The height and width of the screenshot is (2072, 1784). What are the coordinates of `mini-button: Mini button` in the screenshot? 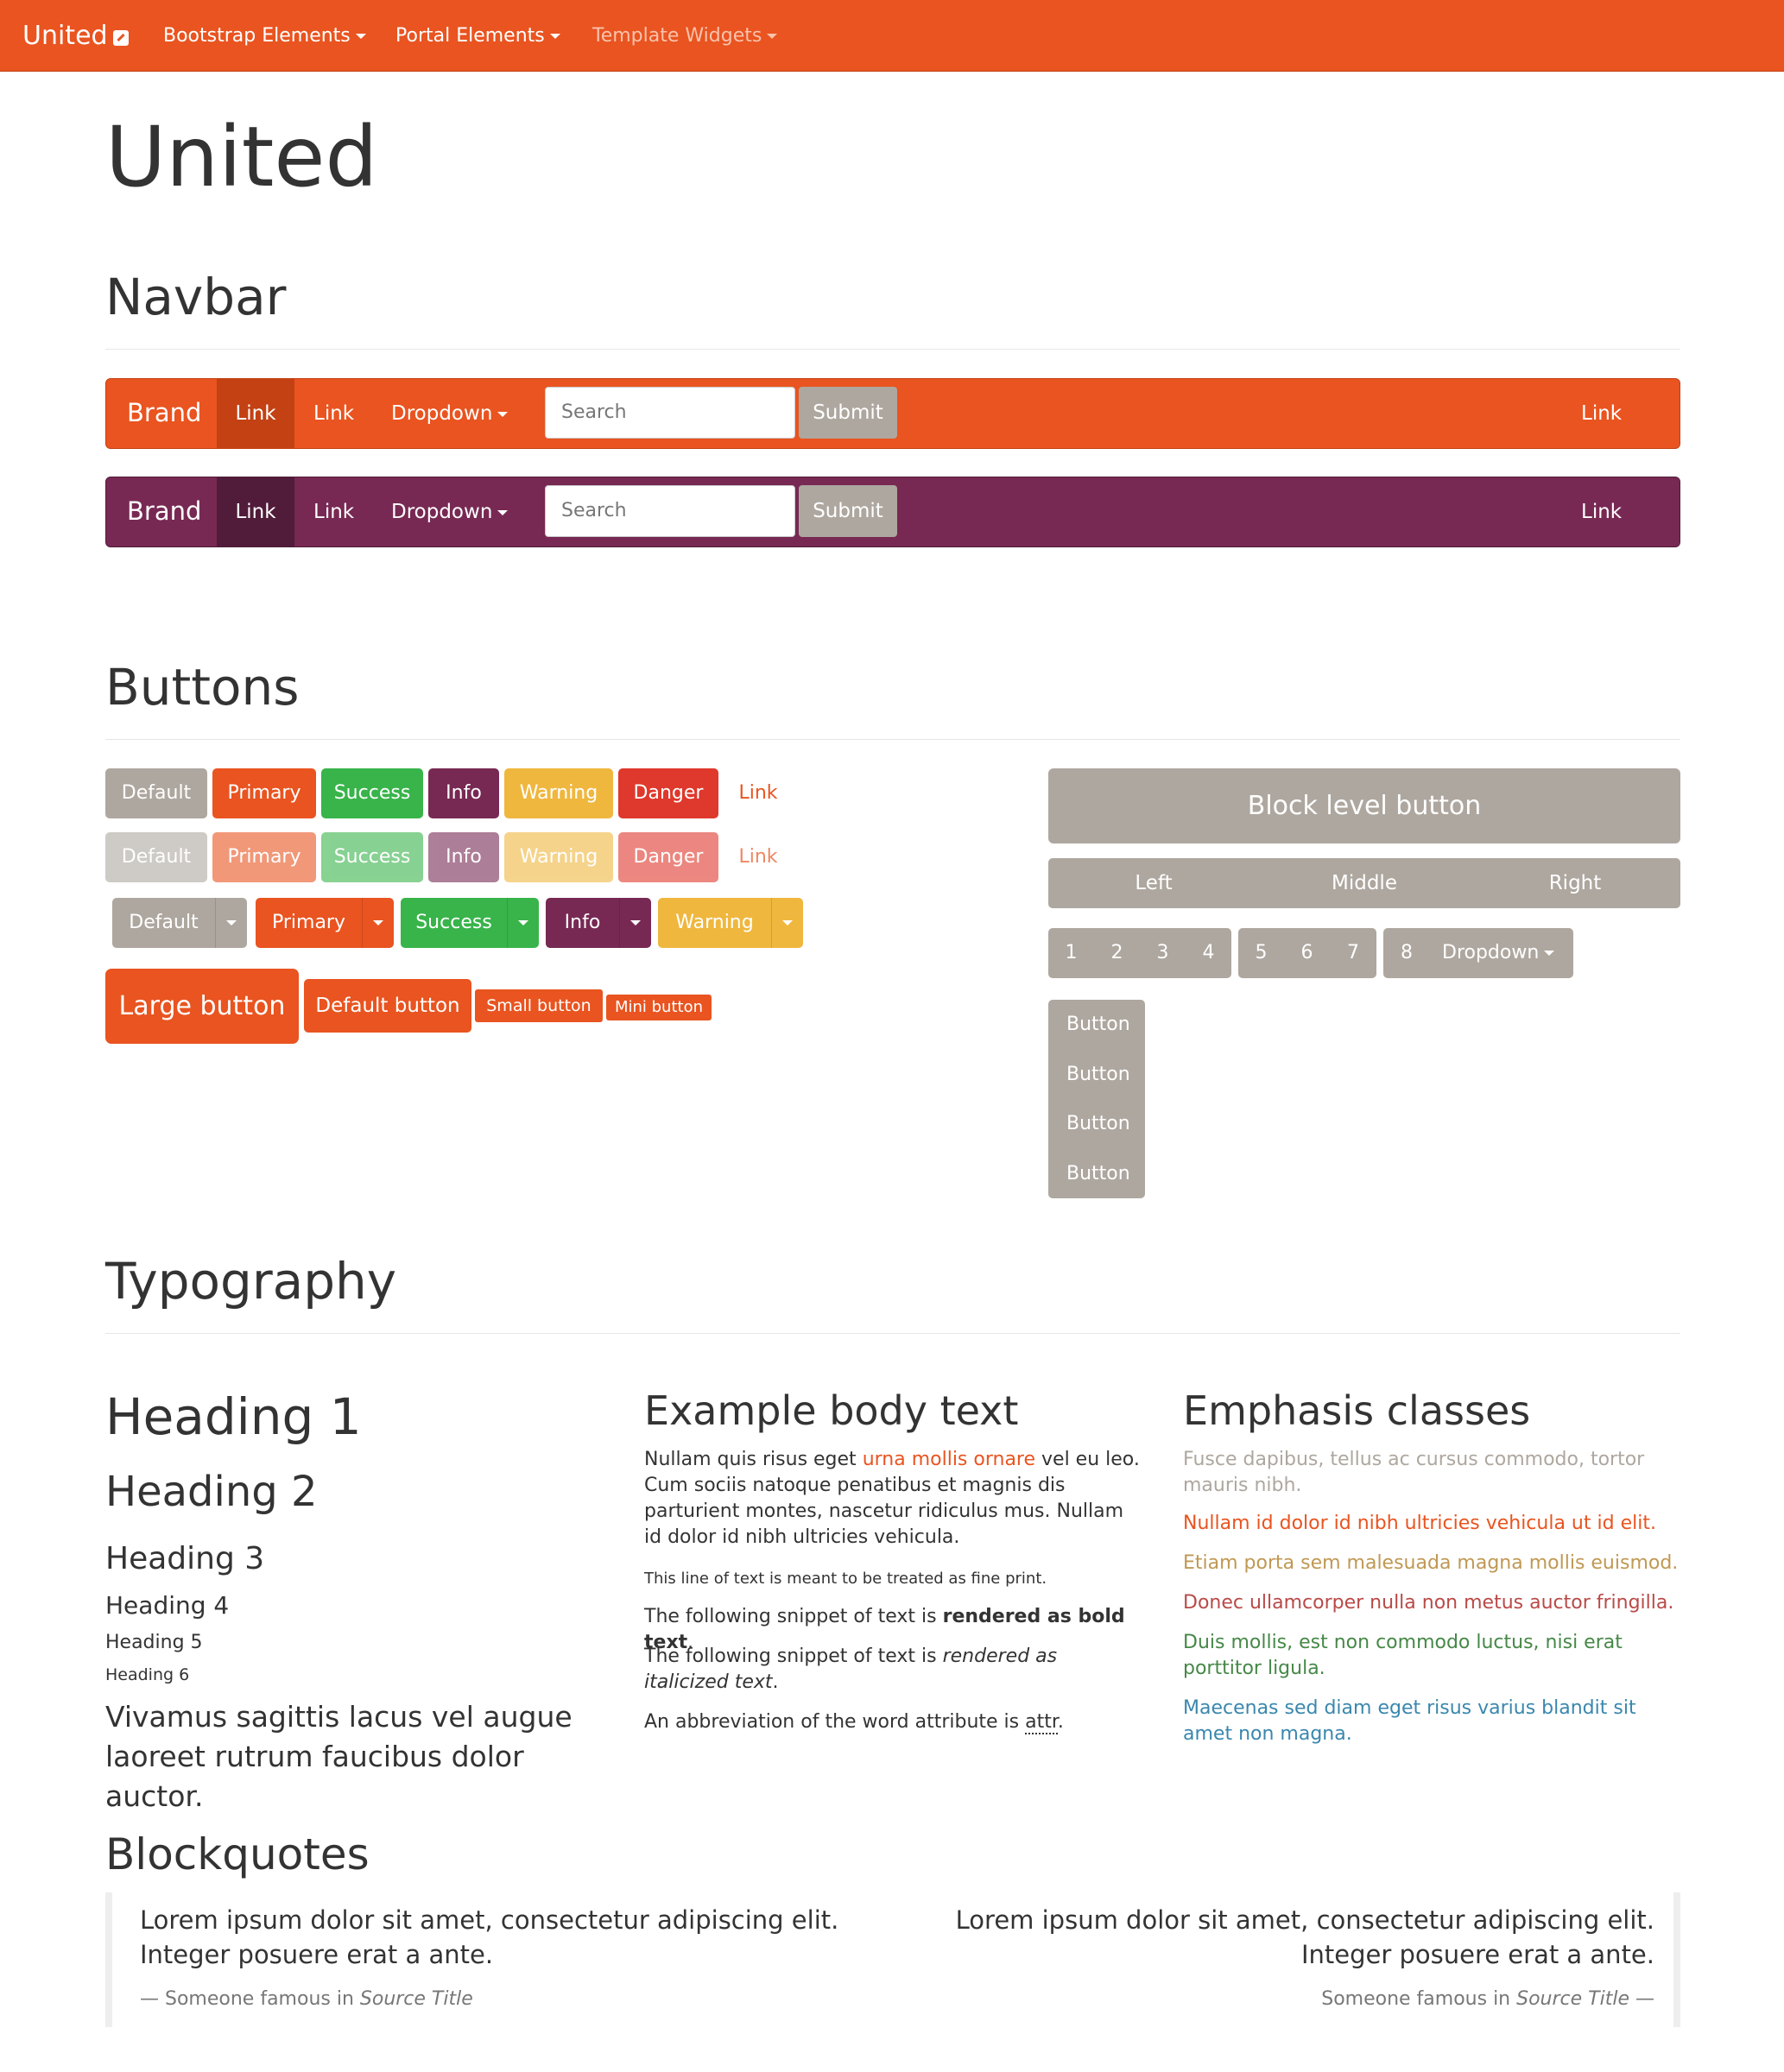 It's located at (659, 1007).